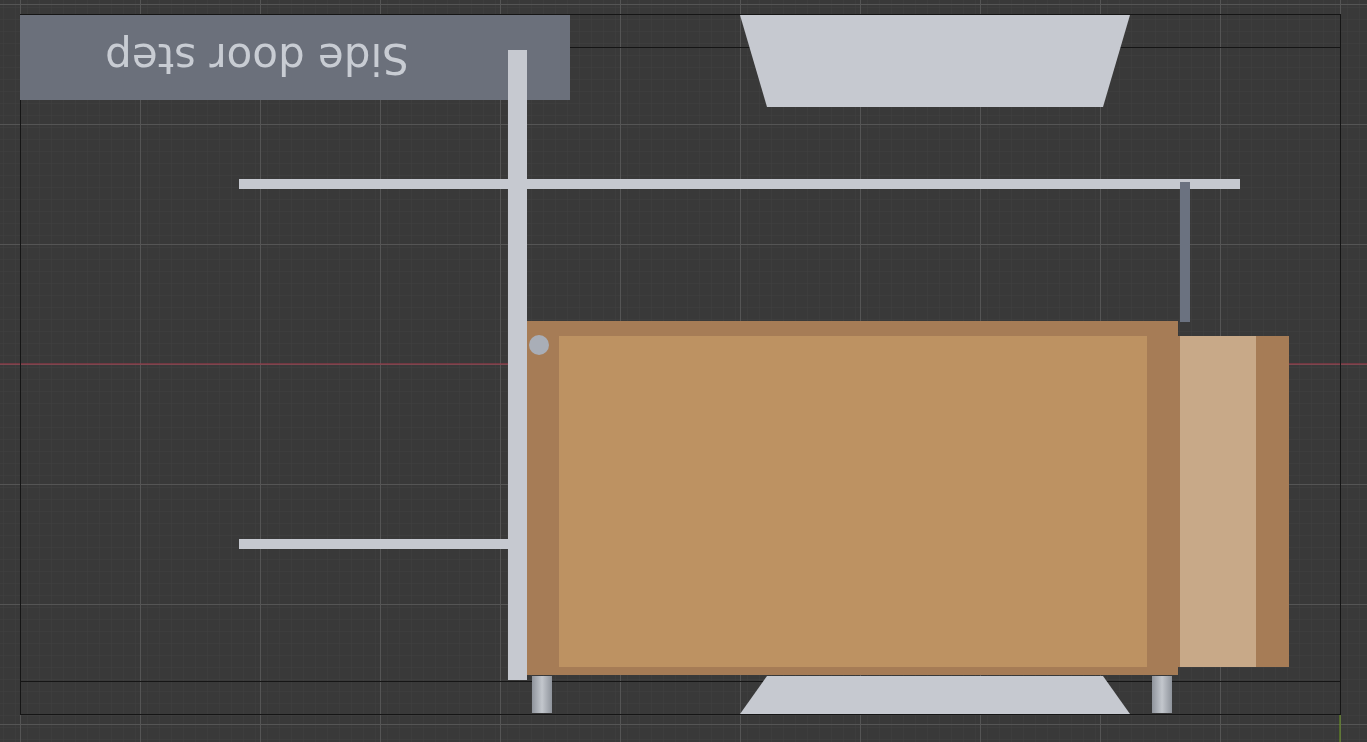  I want to click on label-text: Side door step, so click(257, 58).